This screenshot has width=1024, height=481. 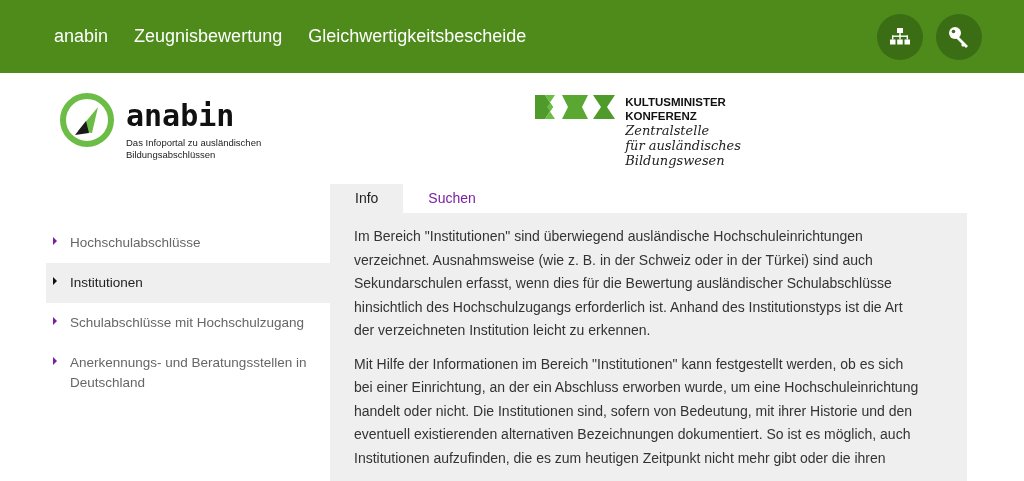 I want to click on nav-link: Zeugnisbewertung, so click(x=208, y=36).